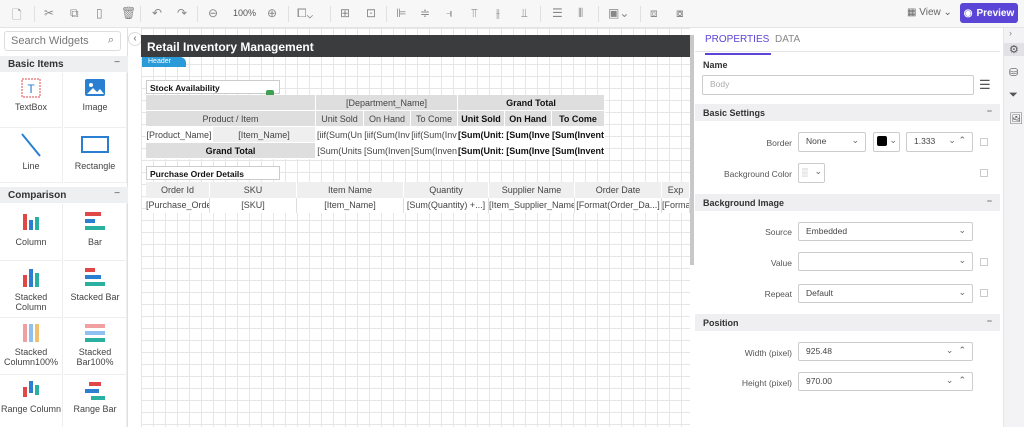 This screenshot has height=427, width=1024. What do you see at coordinates (1016, 118) in the screenshot?
I see `image-settings-icon: 🖼` at bounding box center [1016, 118].